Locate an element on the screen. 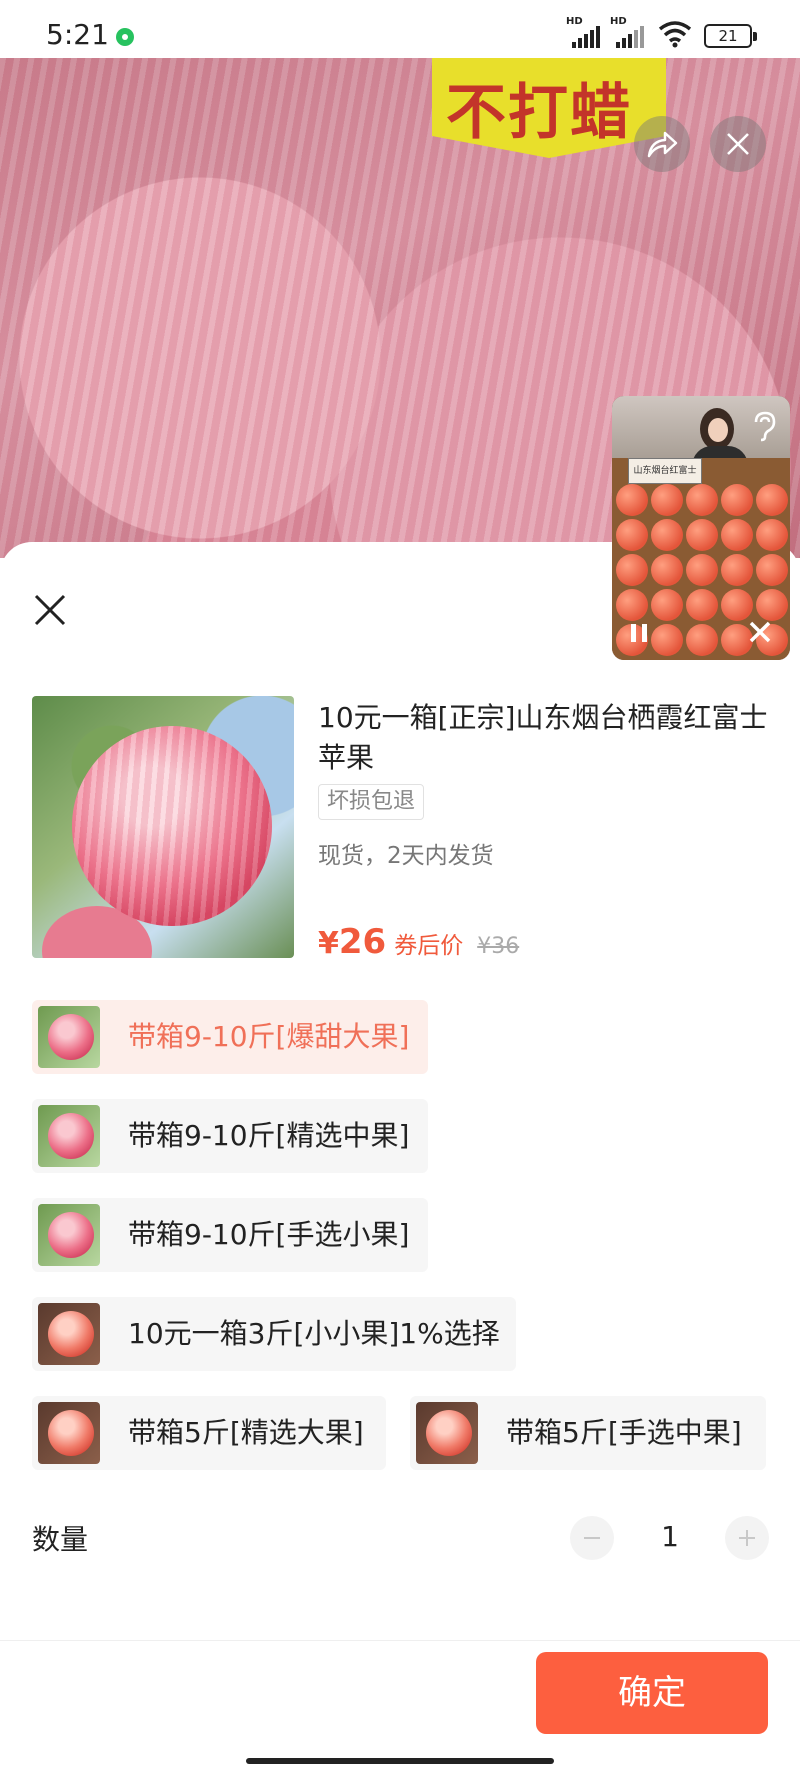  price-note: 券后价 is located at coordinates (429, 946).